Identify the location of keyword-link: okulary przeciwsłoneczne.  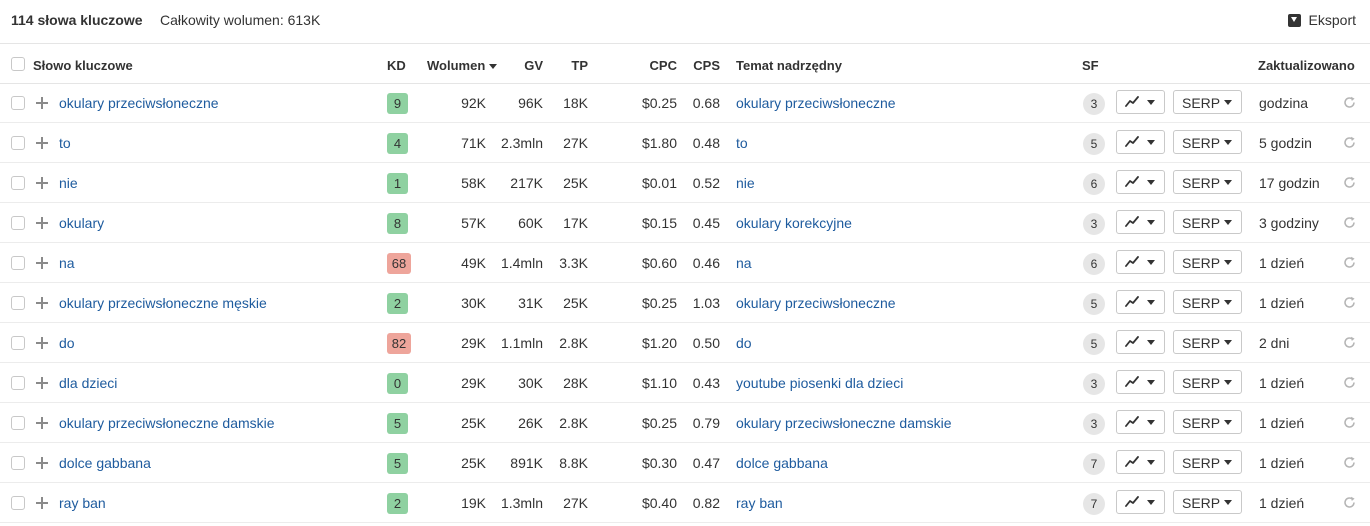
(139, 103).